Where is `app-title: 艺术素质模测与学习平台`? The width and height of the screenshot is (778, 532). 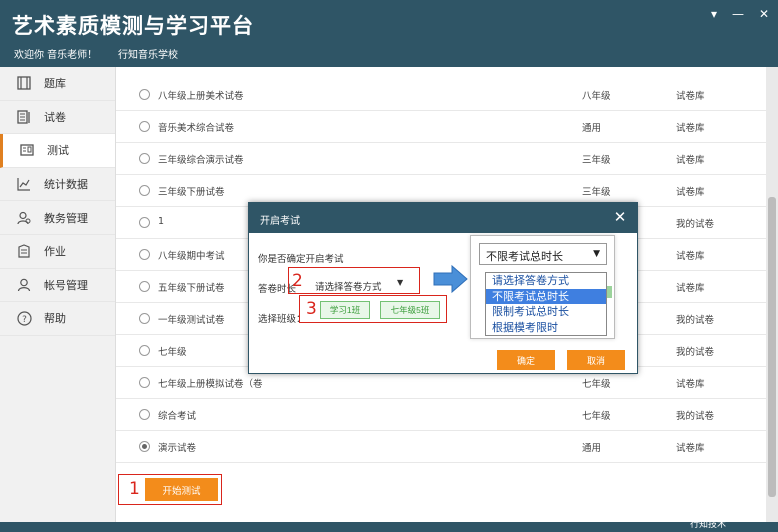
app-title: 艺术素质模测与学习平台 is located at coordinates (133, 26).